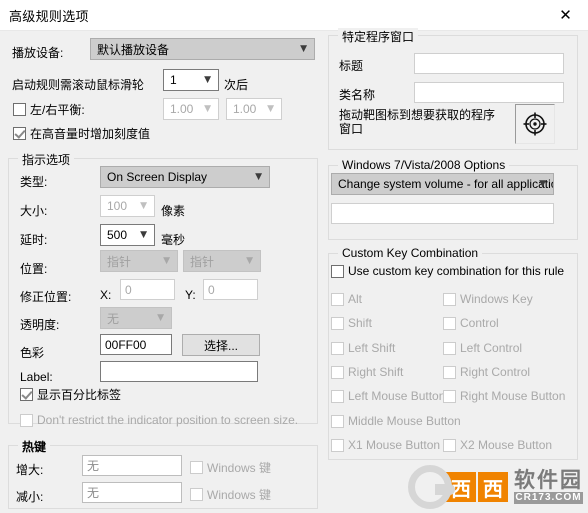  I want to click on crosshair-target-glyph, so click(535, 124).